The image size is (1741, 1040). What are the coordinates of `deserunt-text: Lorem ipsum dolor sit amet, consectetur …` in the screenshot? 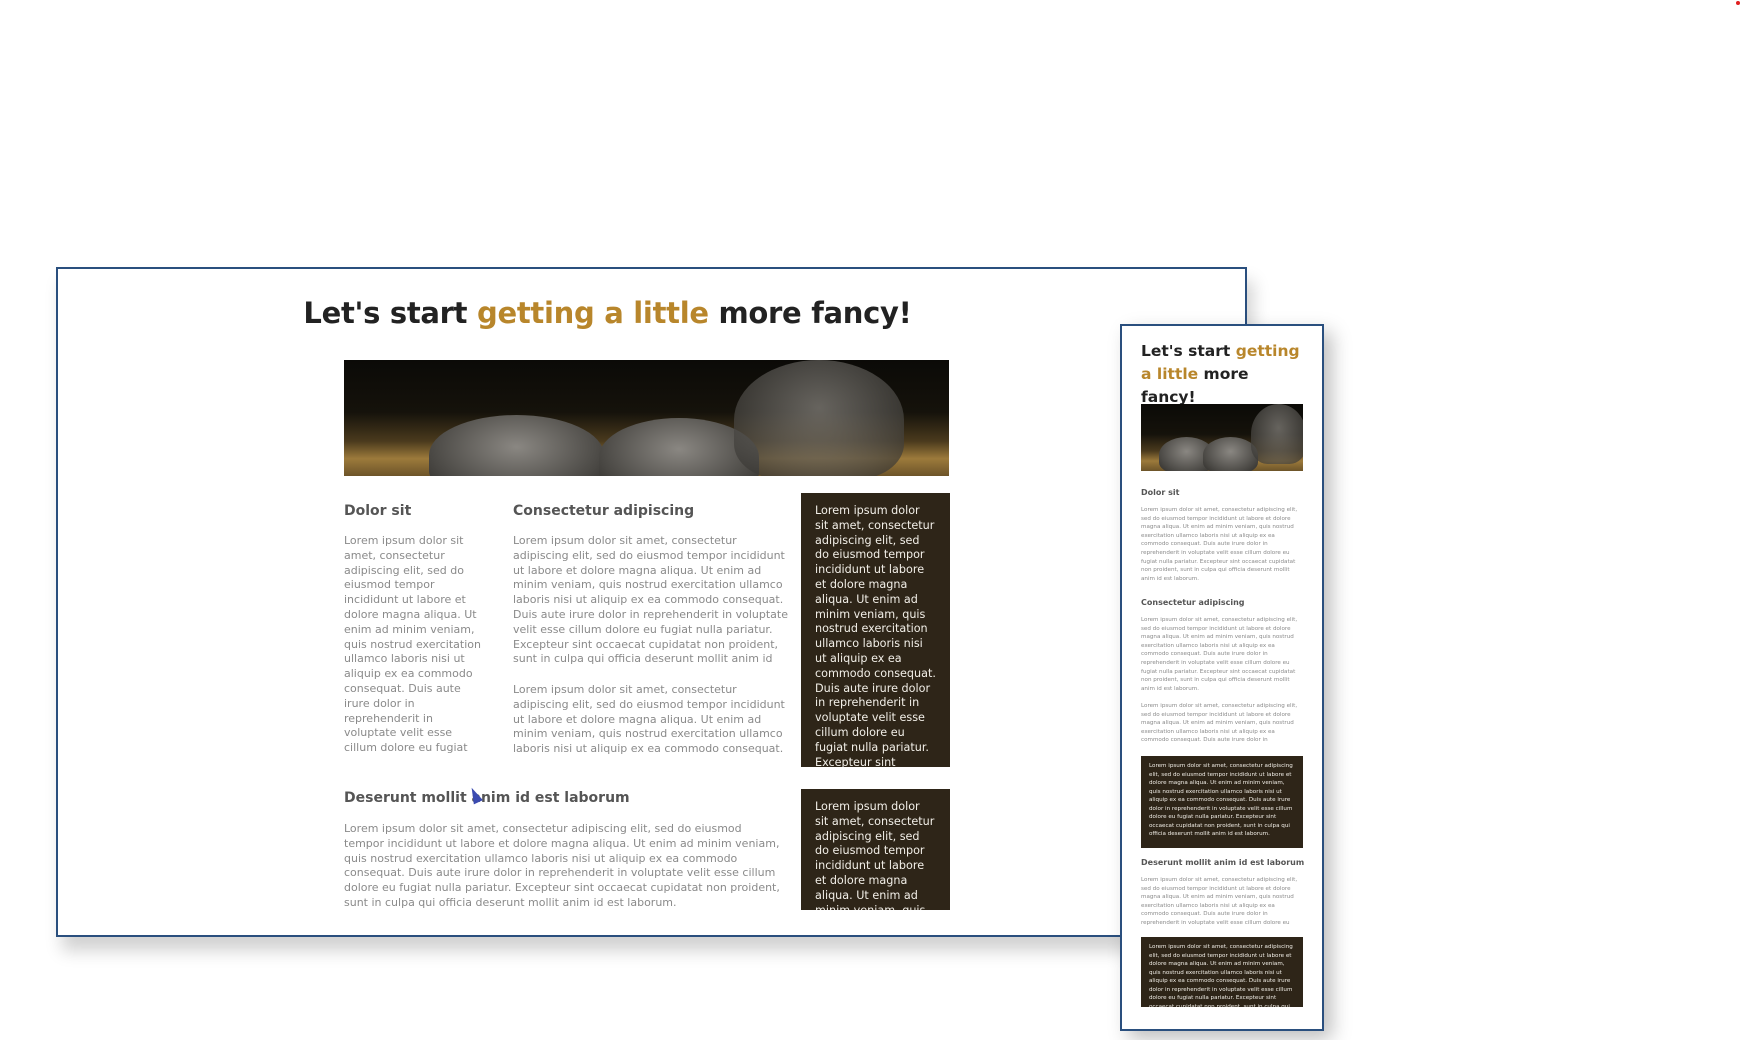 It's located at (562, 865).